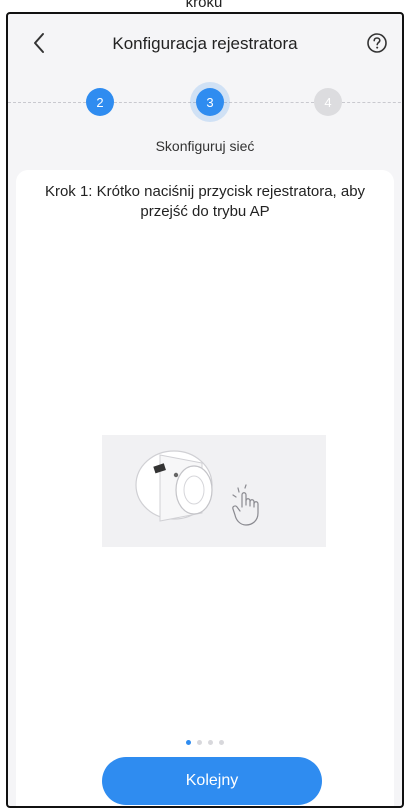 The image size is (408, 810). I want to click on back-button, so click(39, 43).